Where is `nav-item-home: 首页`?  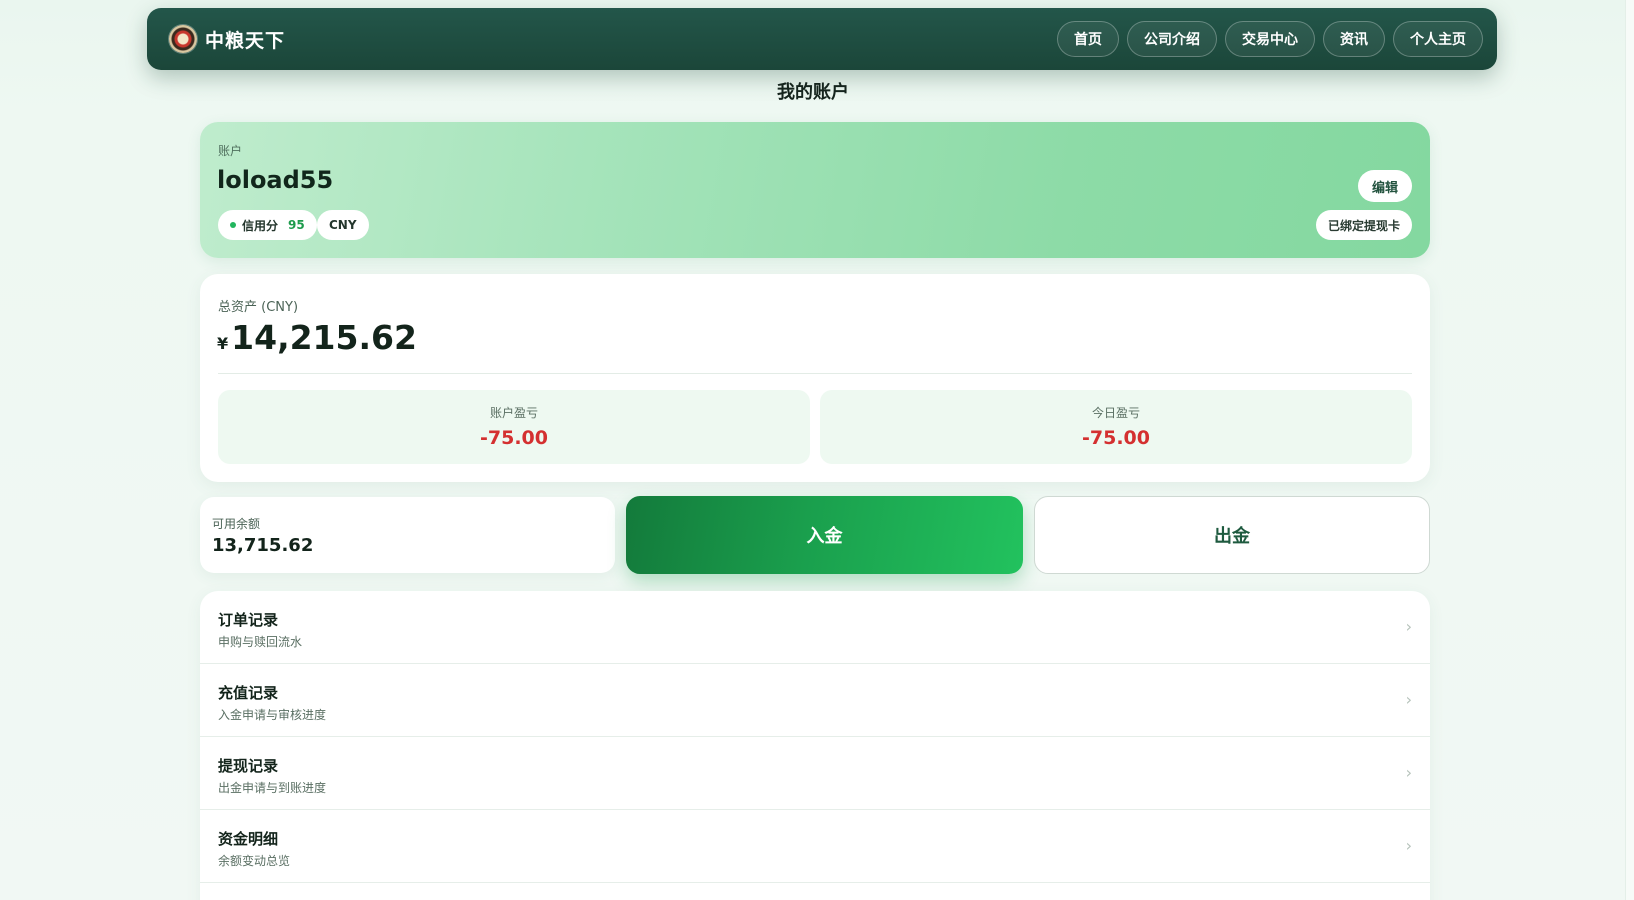 nav-item-home: 首页 is located at coordinates (1088, 39).